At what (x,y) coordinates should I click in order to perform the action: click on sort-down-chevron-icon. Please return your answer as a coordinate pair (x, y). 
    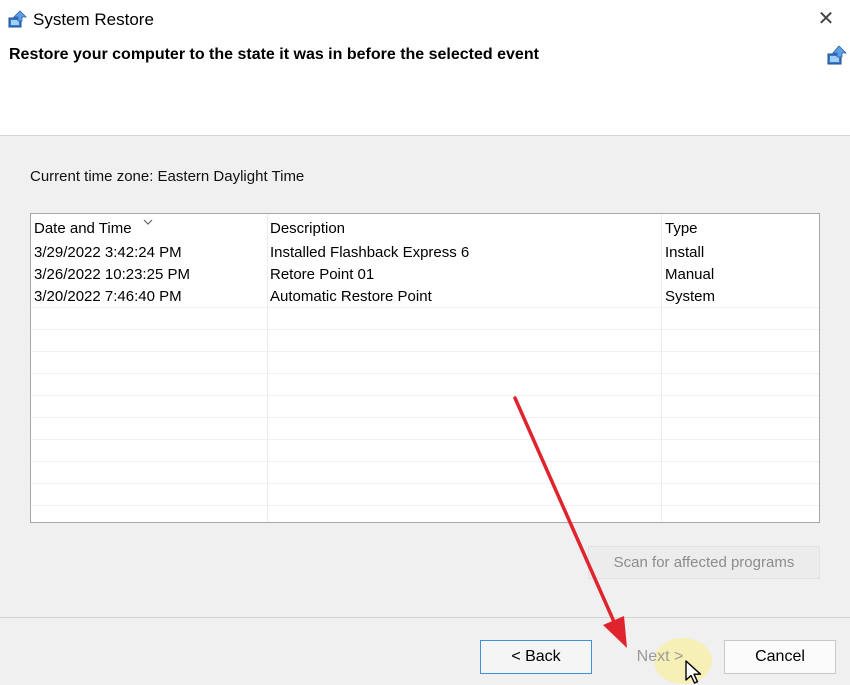
    Looking at the image, I should click on (148, 222).